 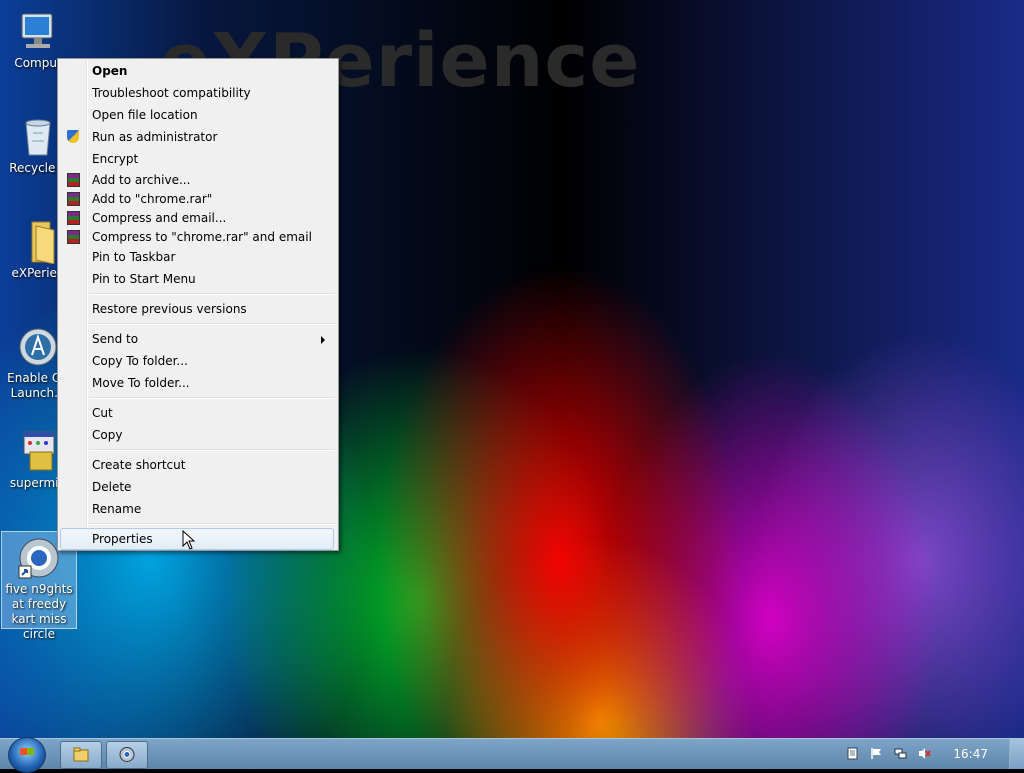 I want to click on taskbar-button-explorer, so click(x=81, y=755).